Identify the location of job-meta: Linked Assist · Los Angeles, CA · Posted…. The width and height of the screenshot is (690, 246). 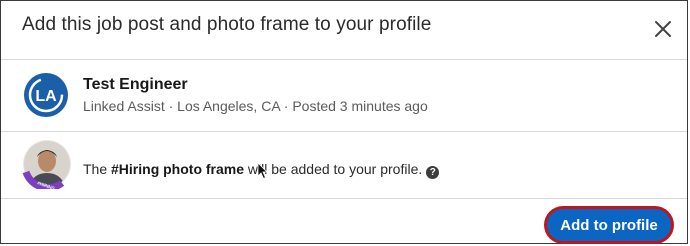
(255, 106).